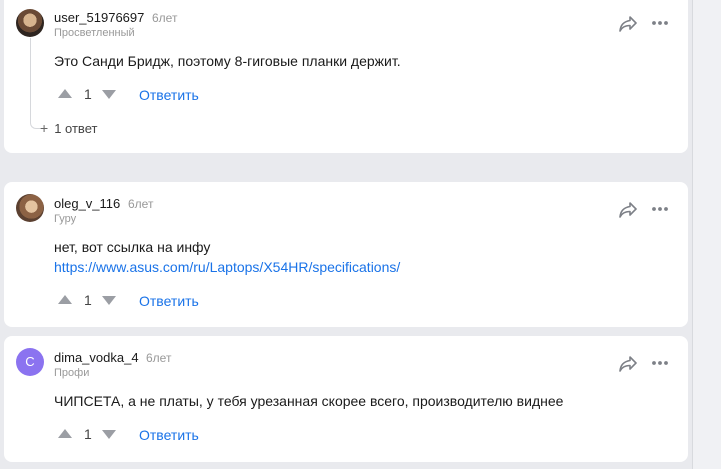 The height and width of the screenshot is (469, 721). What do you see at coordinates (94, 33) in the screenshot?
I see `user-rank: Просветленный` at bounding box center [94, 33].